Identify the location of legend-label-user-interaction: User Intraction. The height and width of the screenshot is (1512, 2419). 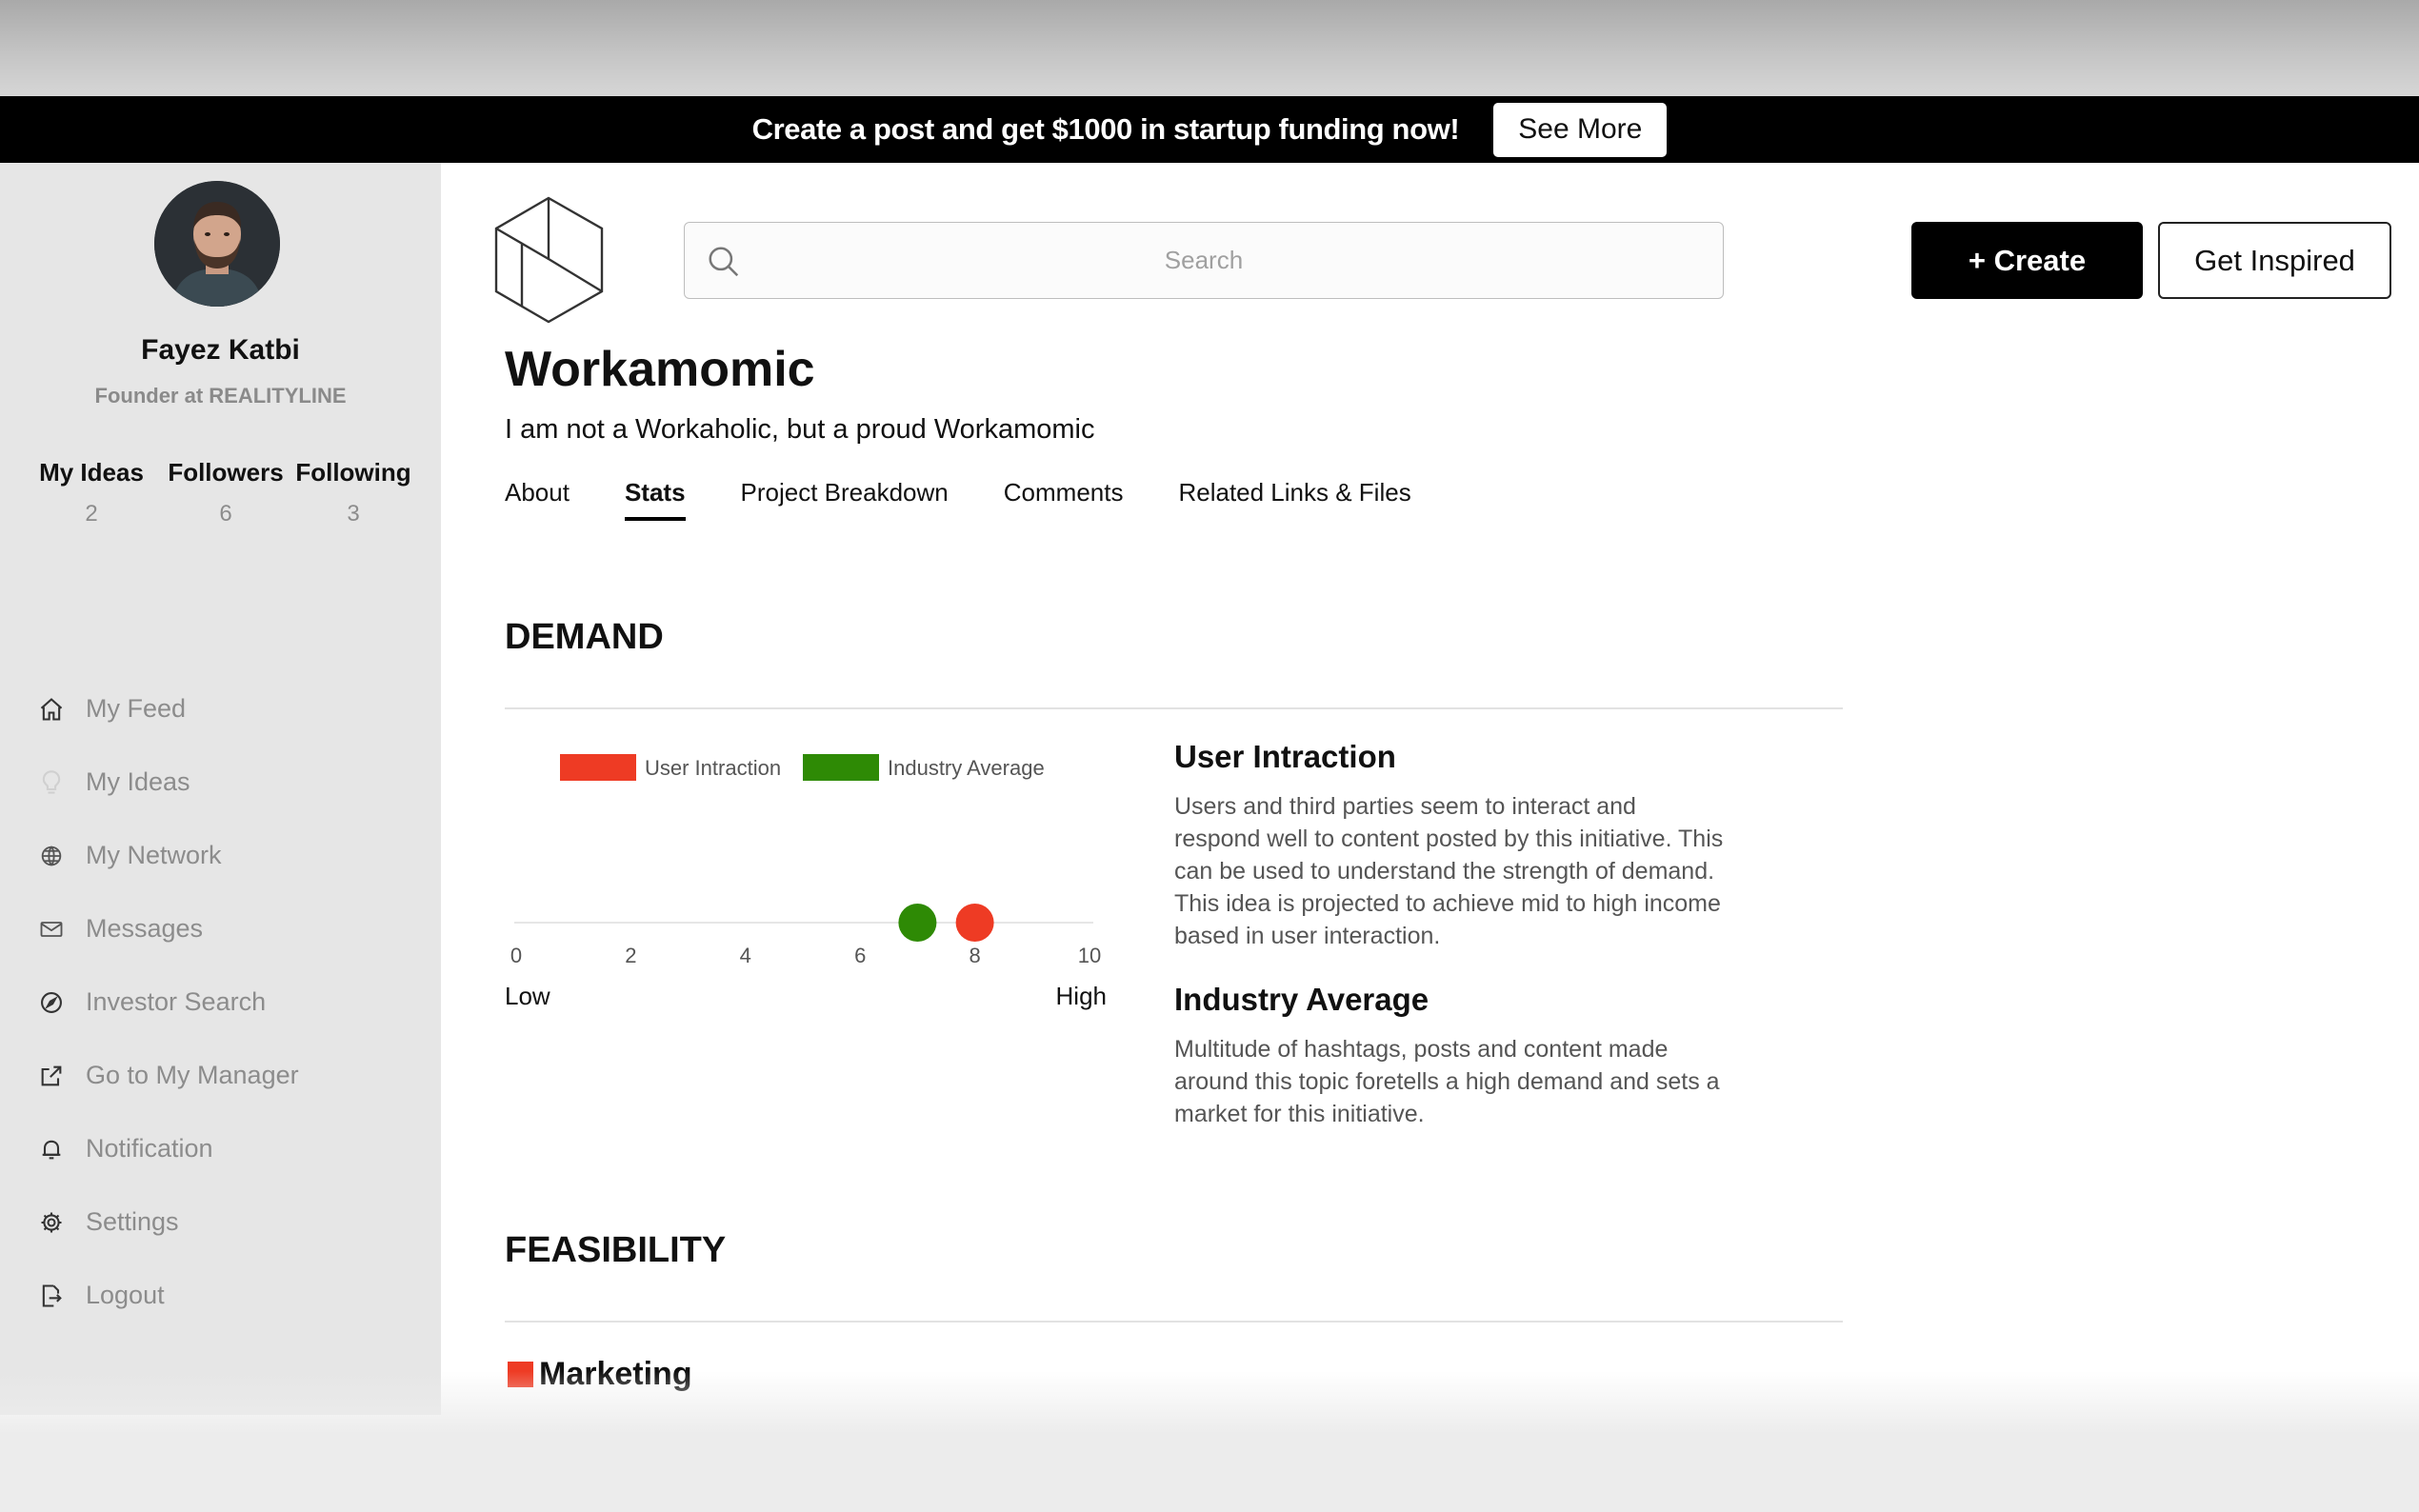
(713, 768).